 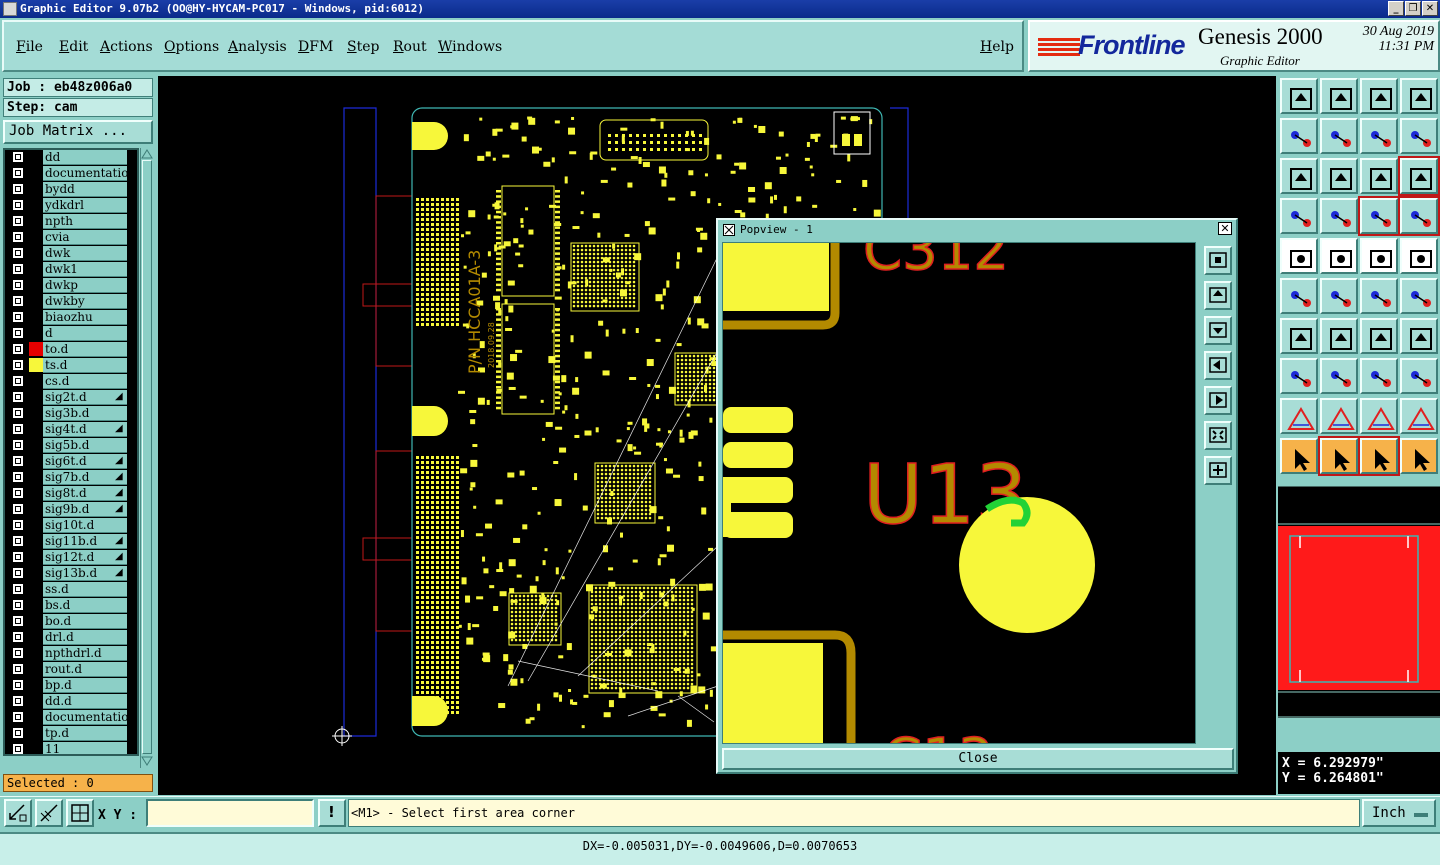 I want to click on layer-row: d, so click(x=71, y=333).